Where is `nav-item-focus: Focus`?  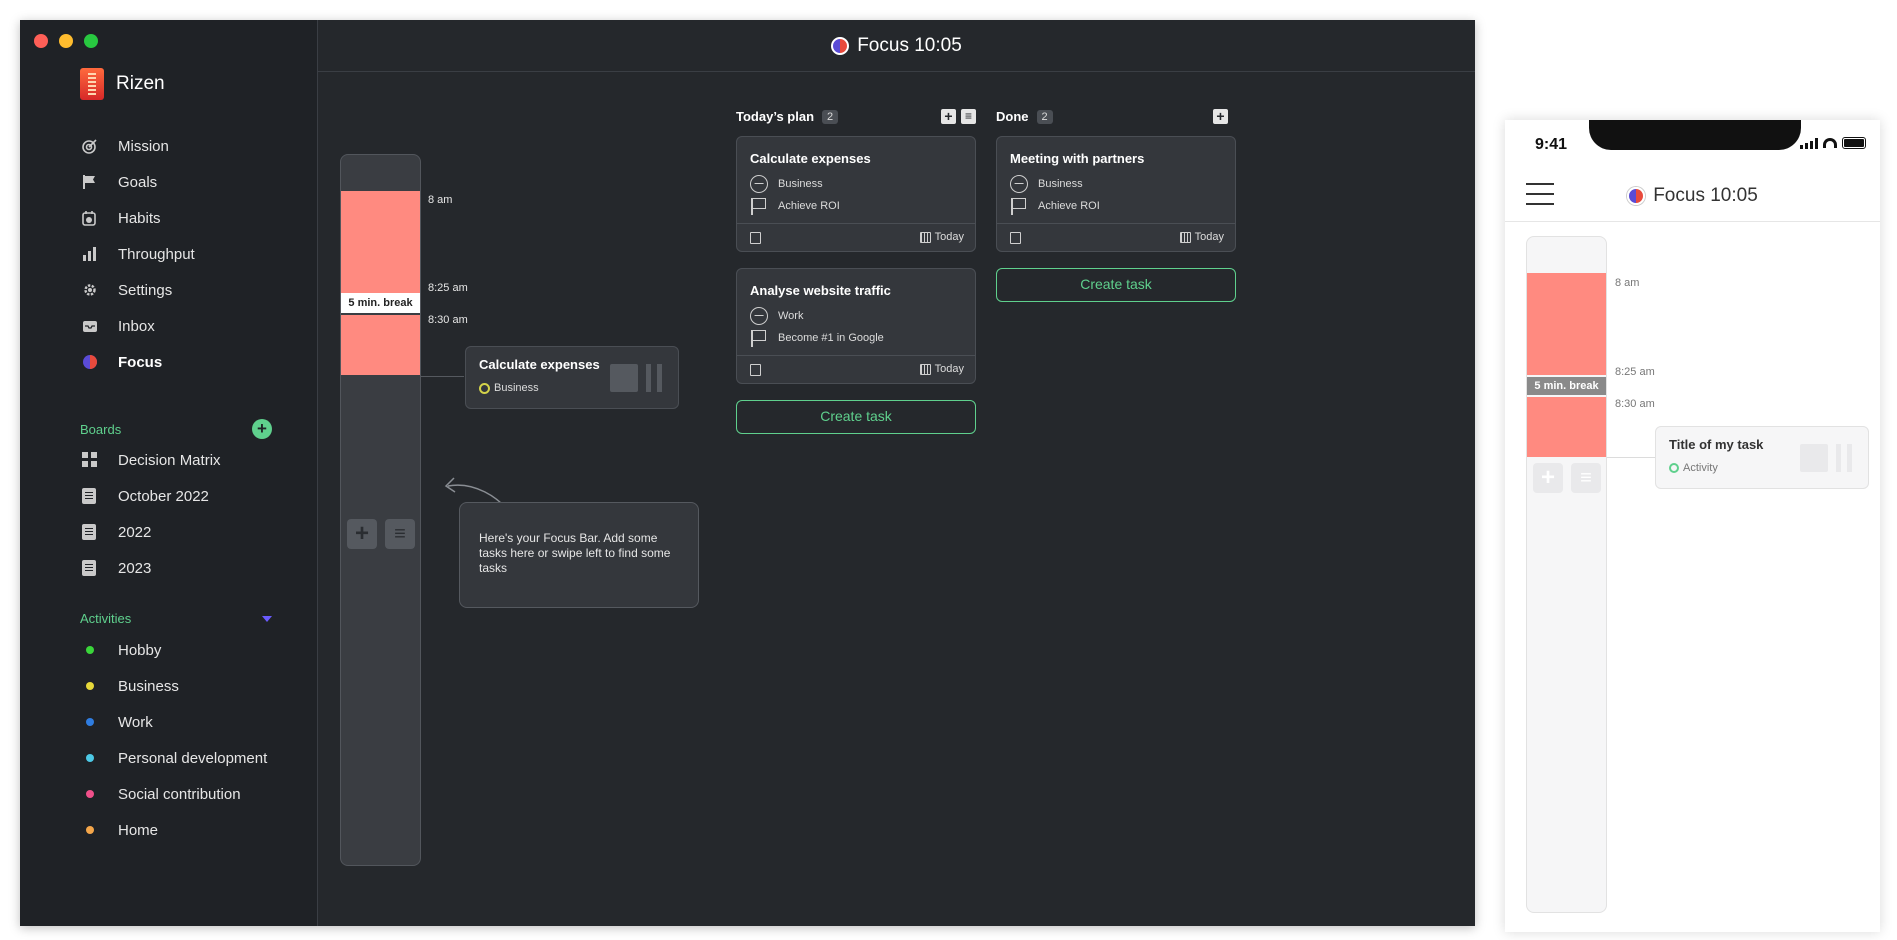
nav-item-focus: Focus is located at coordinates (138, 362).